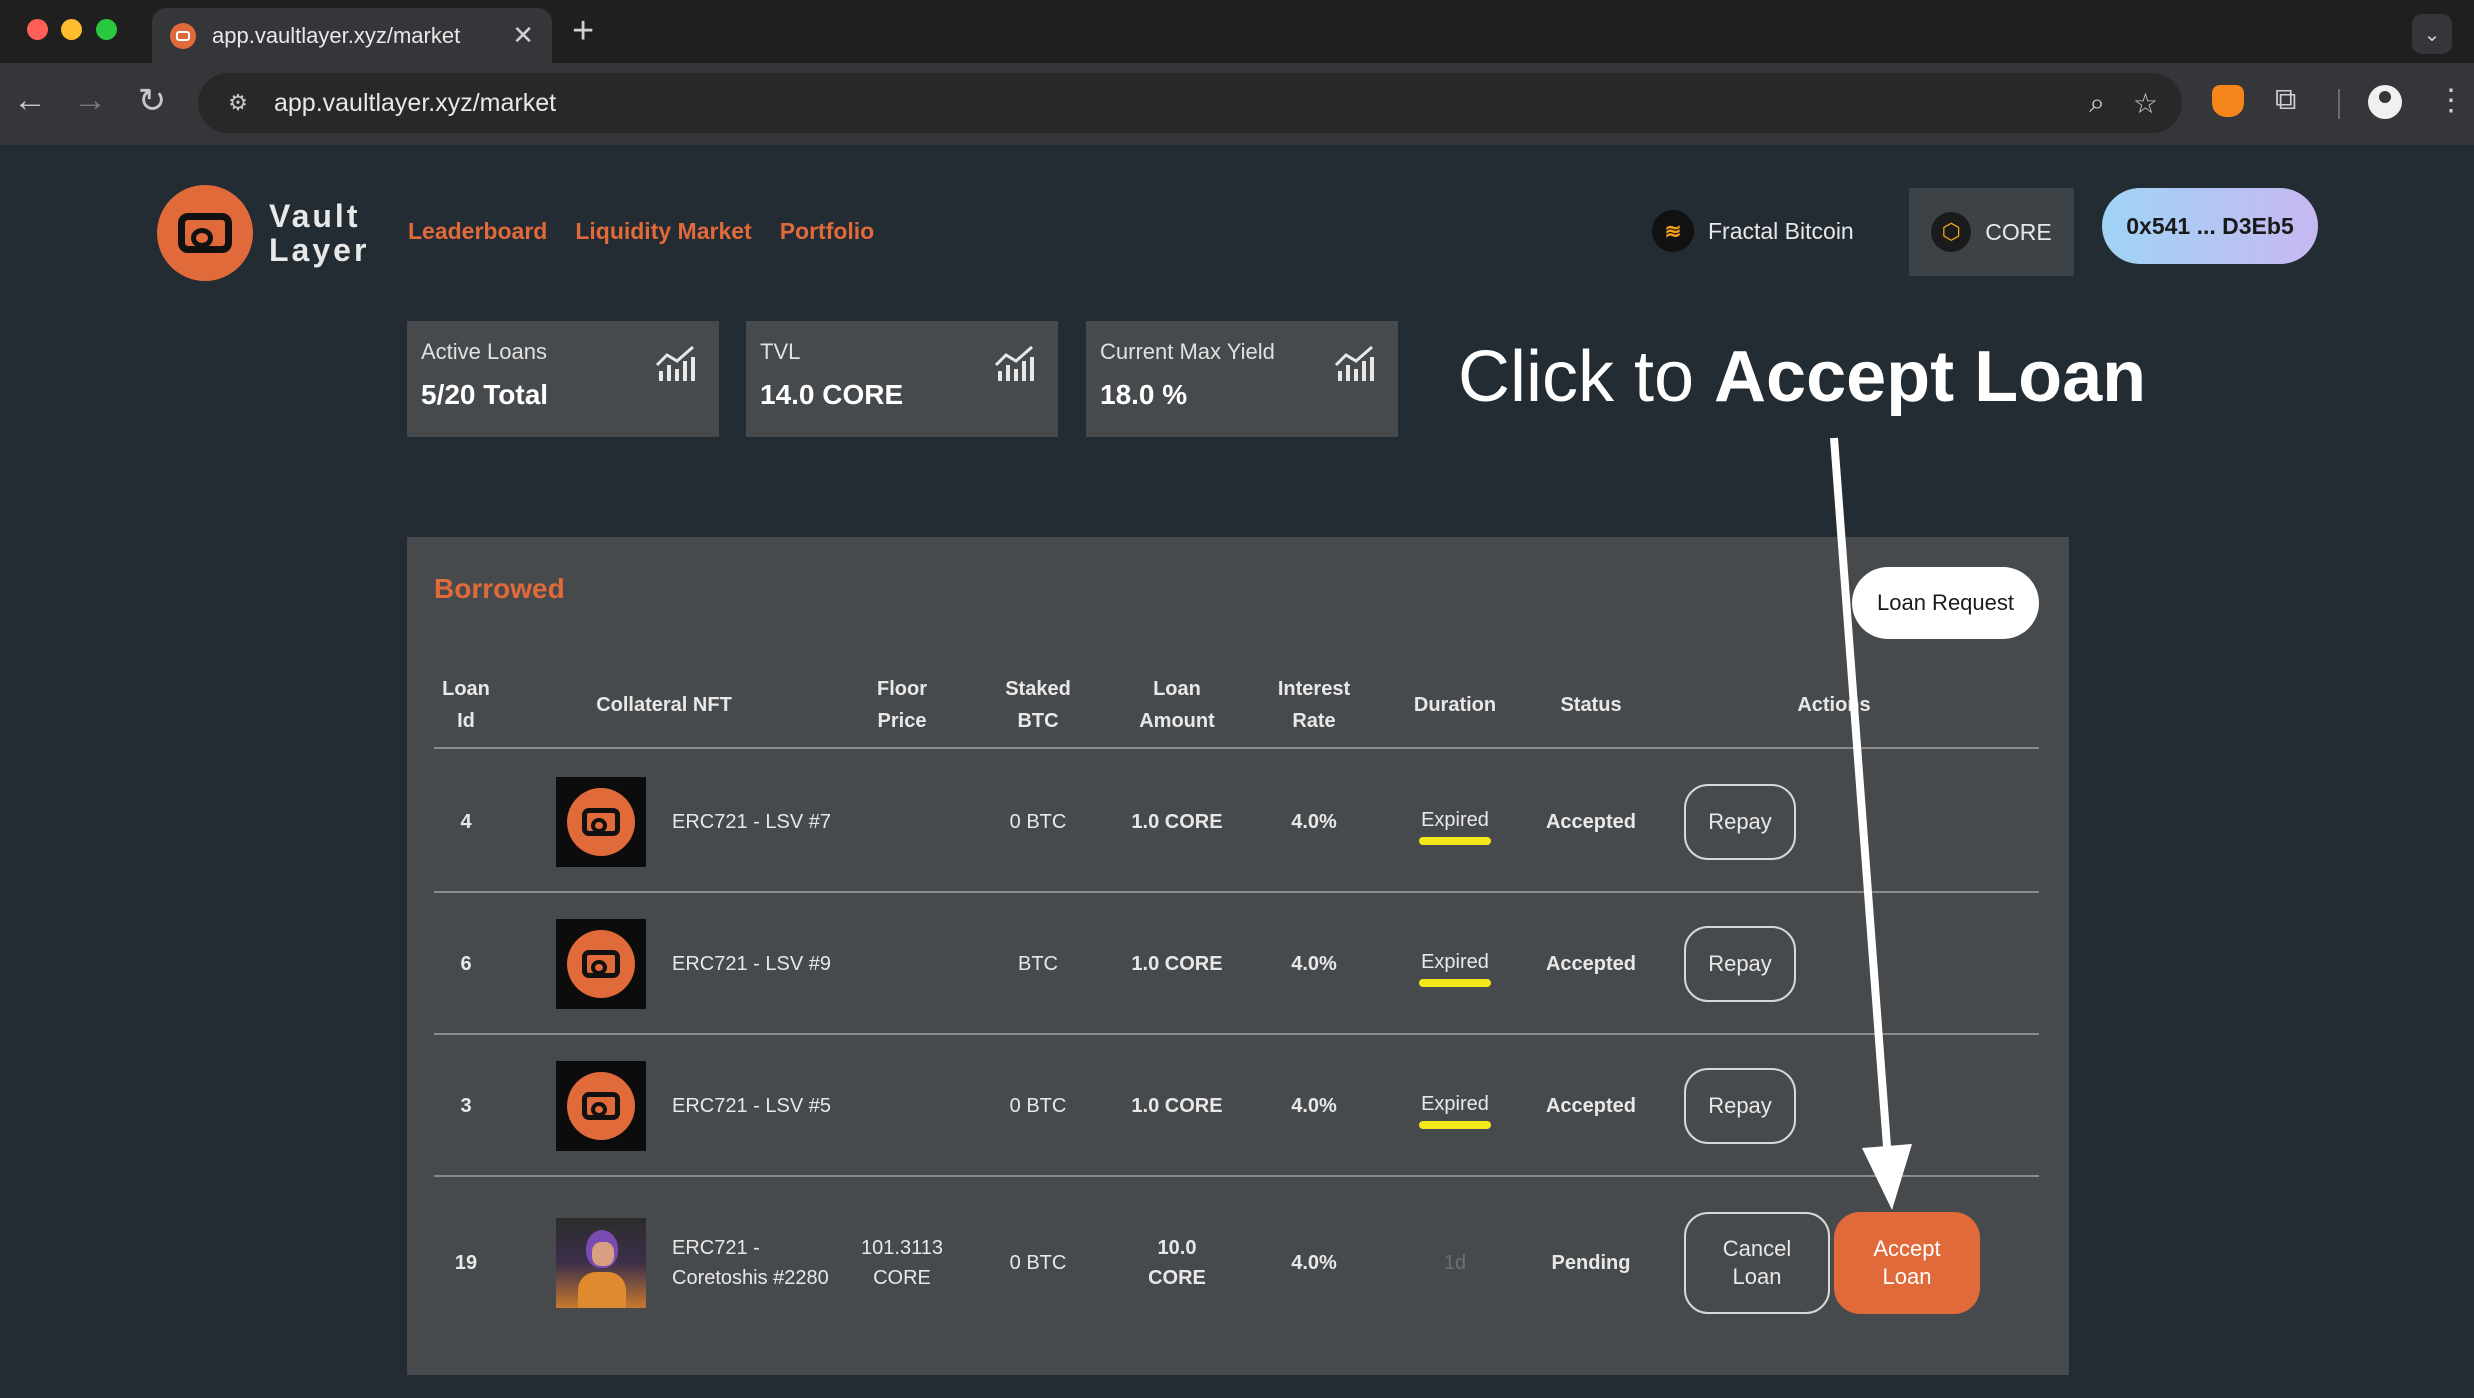 This screenshot has height=1398, width=2474. Describe the element at coordinates (1951, 232) in the screenshot. I see `core-hexagon-icon: ⬡` at that location.